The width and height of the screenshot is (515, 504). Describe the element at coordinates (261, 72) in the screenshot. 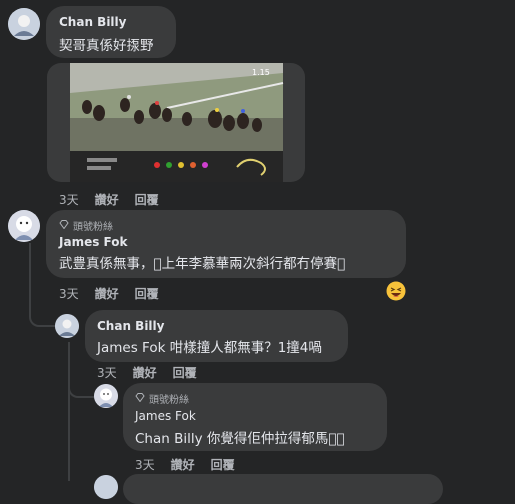

I see `video-overlay-time: 1.15` at that location.